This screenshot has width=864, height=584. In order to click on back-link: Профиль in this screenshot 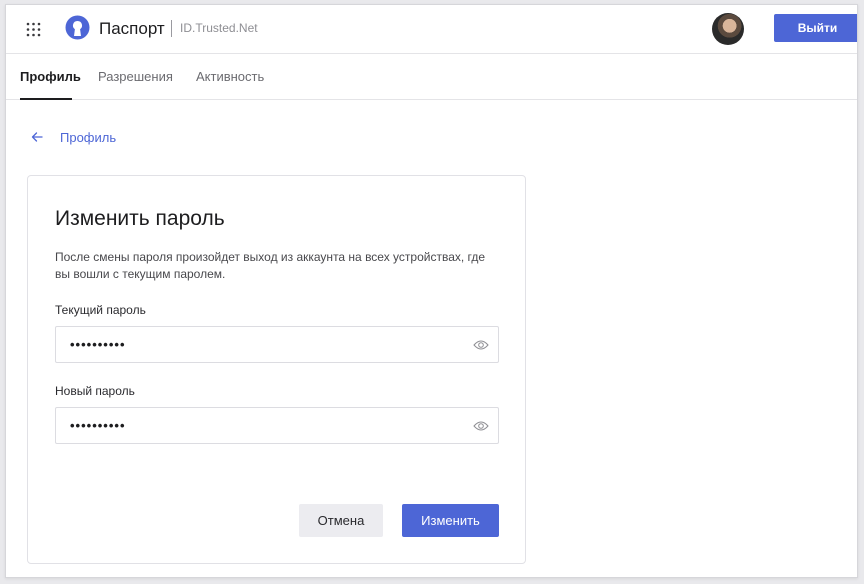, I will do `click(88, 137)`.